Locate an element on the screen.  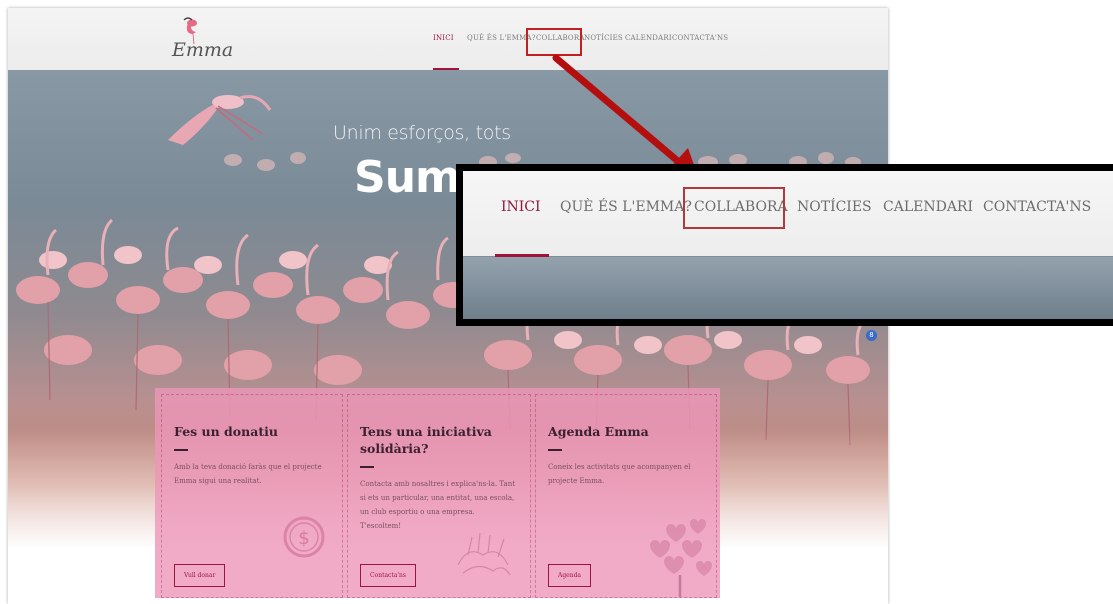
zoomed-nav-item-noticies: NOTÍCIES is located at coordinates (834, 207).